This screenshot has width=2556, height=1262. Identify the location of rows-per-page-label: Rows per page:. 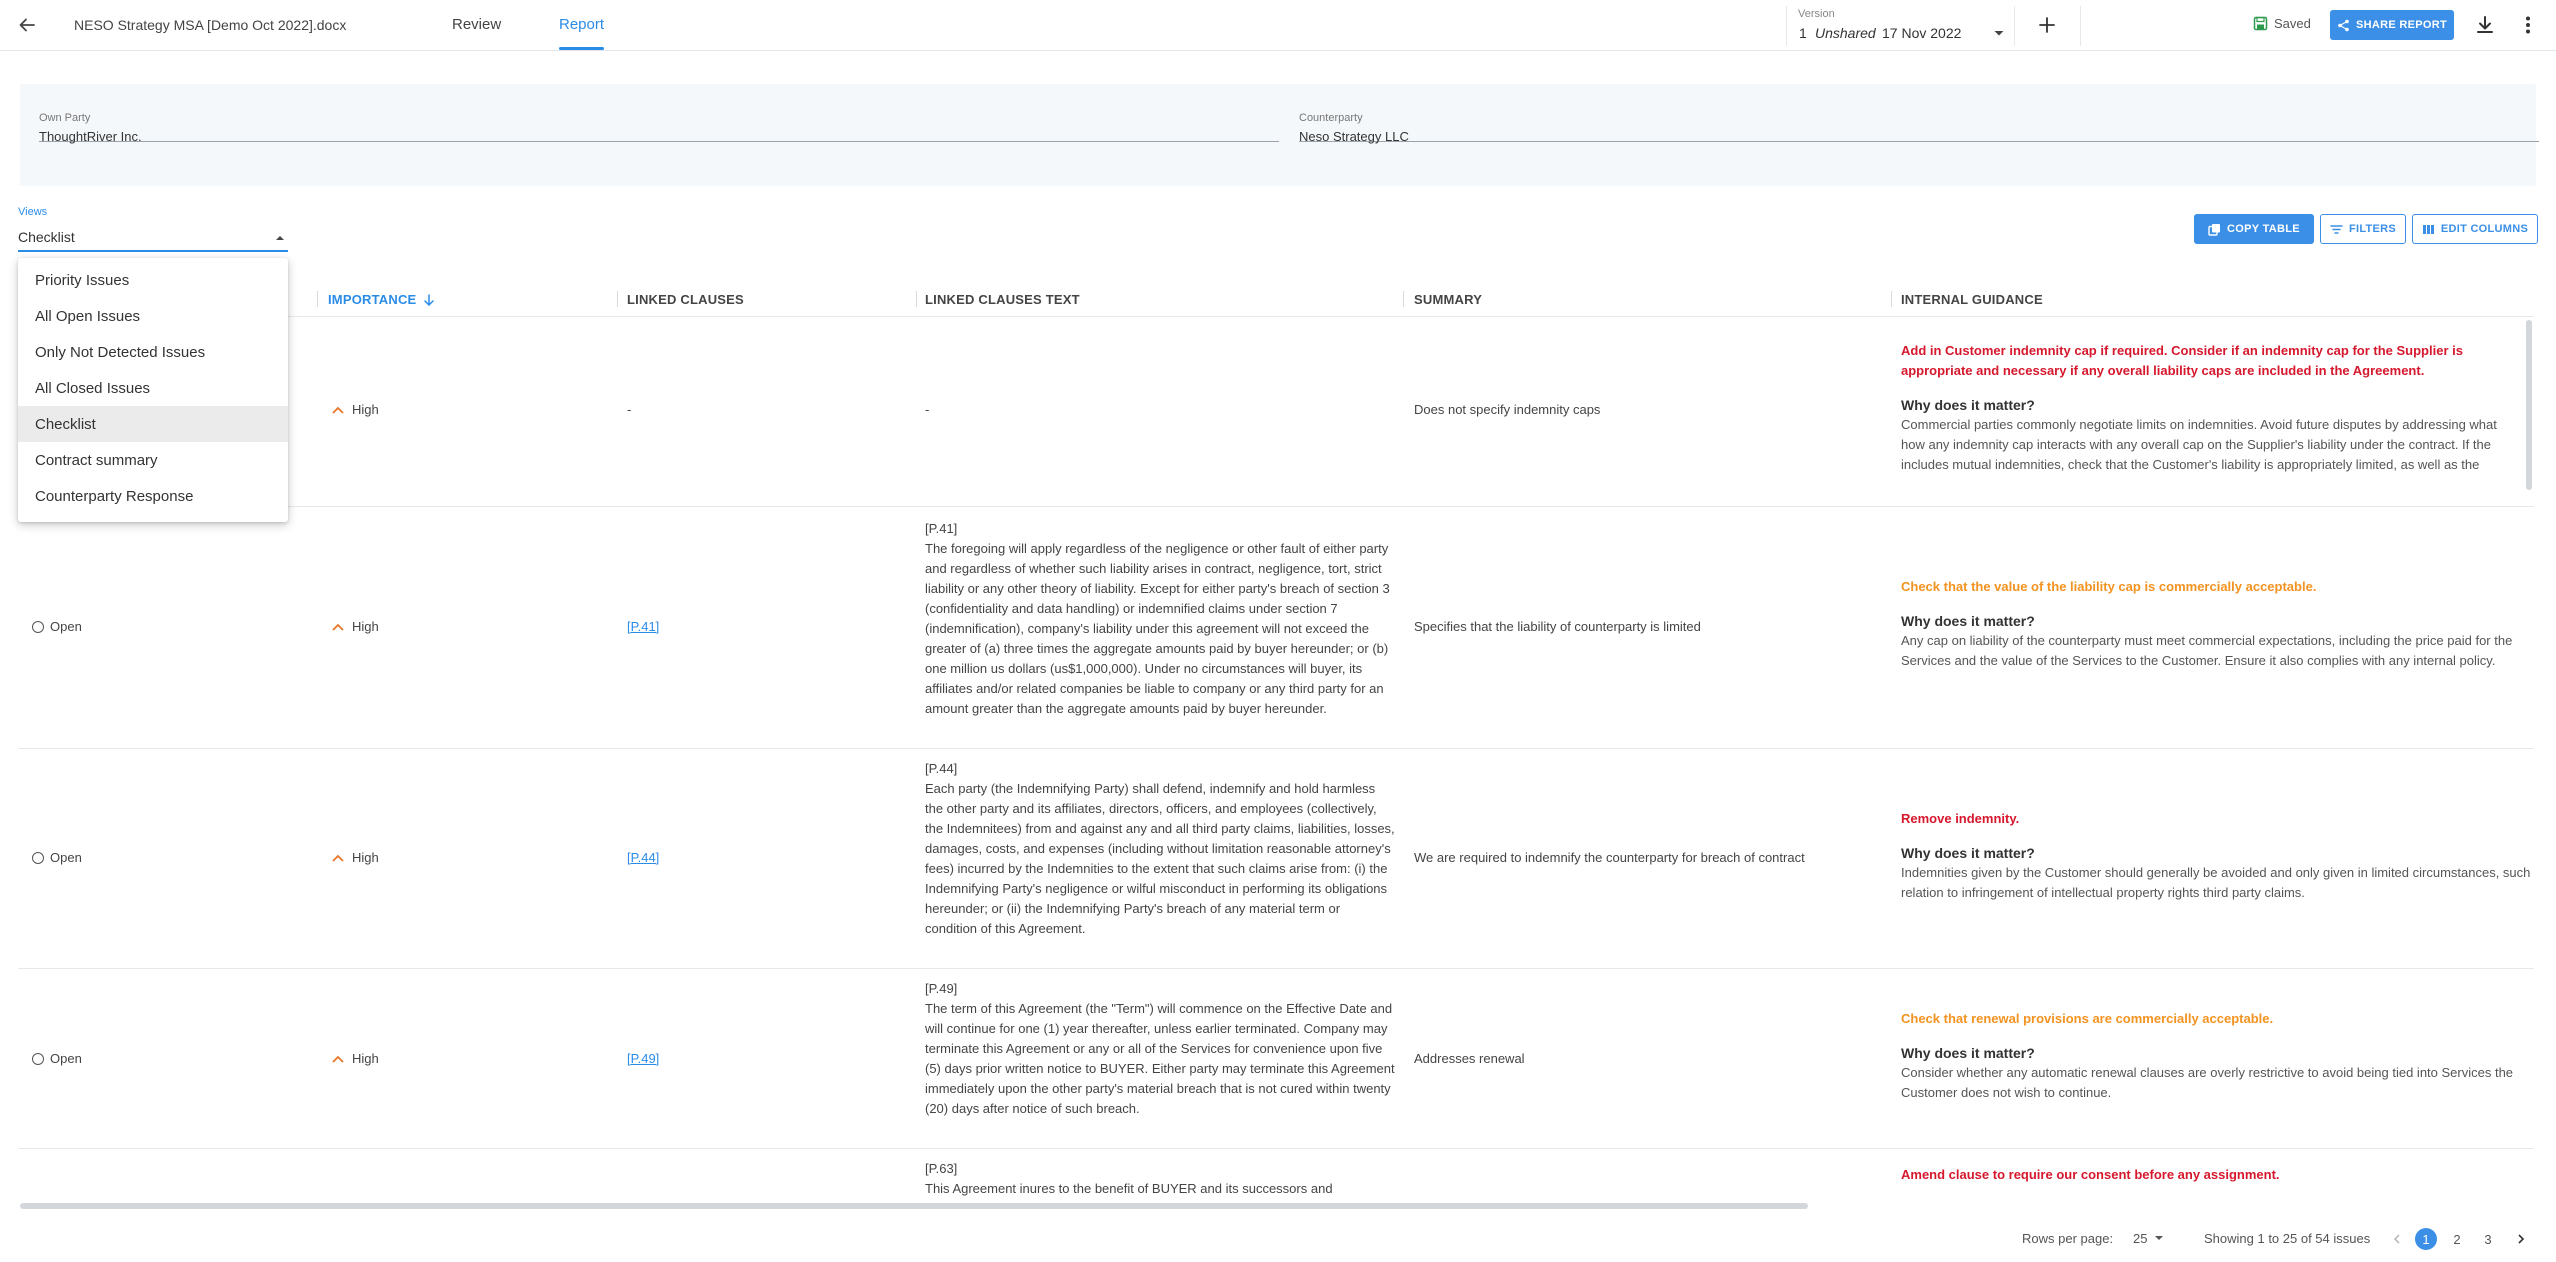
(2068, 1238).